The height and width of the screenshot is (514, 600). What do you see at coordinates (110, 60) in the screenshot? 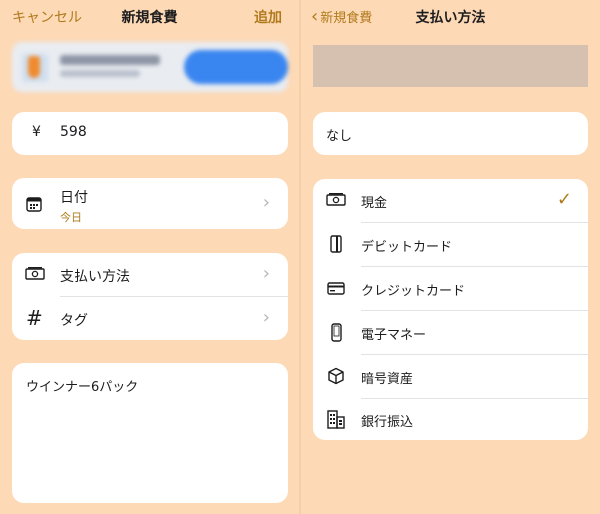
I see `ad-text` at bounding box center [110, 60].